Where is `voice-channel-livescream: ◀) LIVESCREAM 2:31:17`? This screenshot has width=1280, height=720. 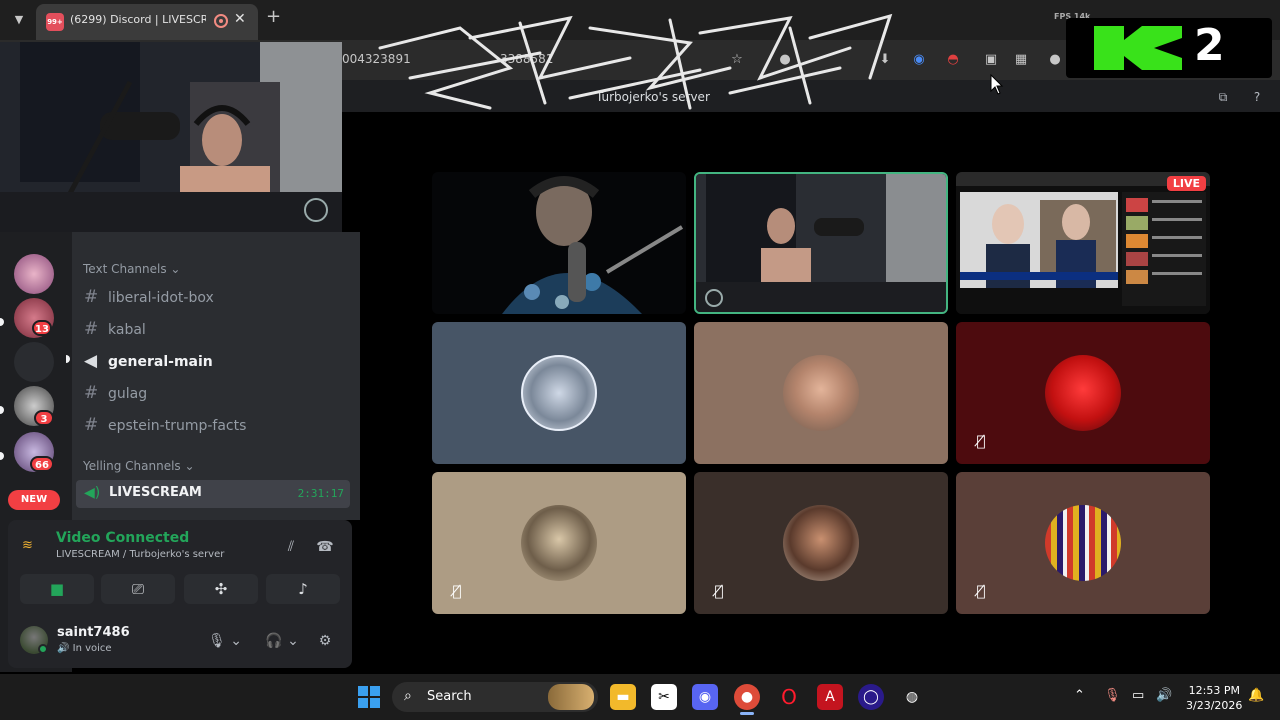
voice-channel-livescream: ◀) LIVESCREAM 2:31:17 is located at coordinates (213, 494).